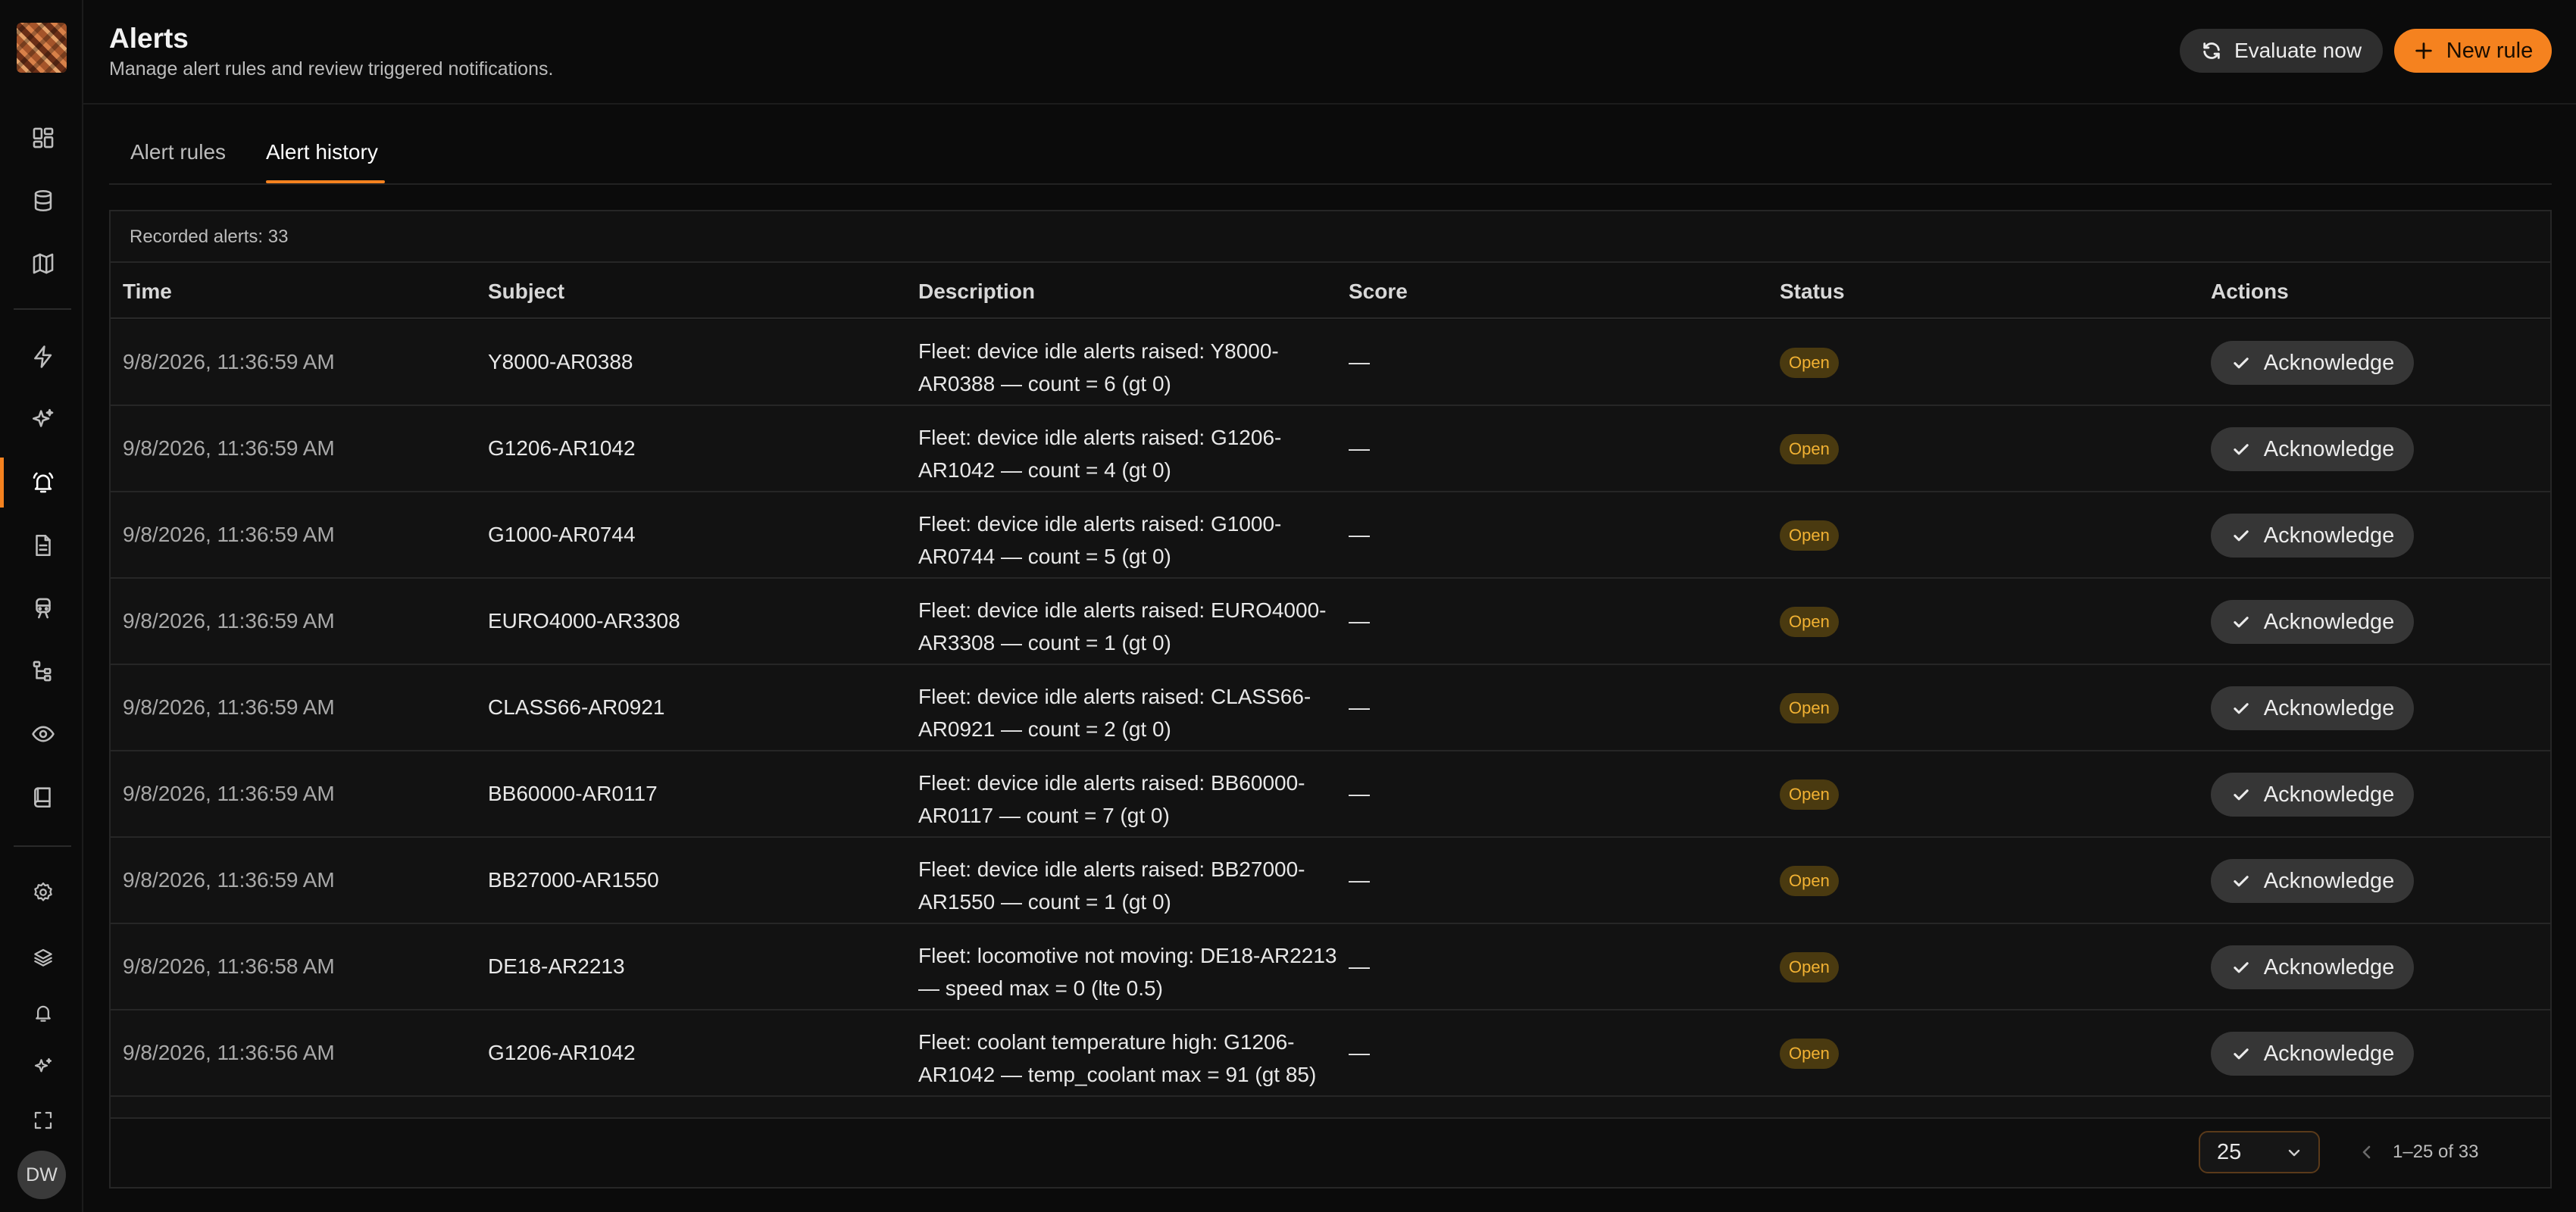  I want to click on bell-alarm-icon, so click(43, 482).